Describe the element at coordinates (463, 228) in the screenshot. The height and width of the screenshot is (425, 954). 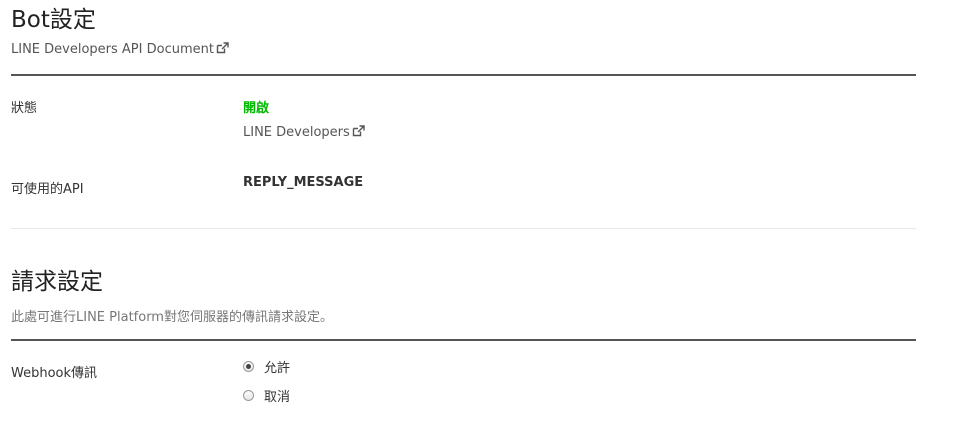
I see `light-divider` at that location.